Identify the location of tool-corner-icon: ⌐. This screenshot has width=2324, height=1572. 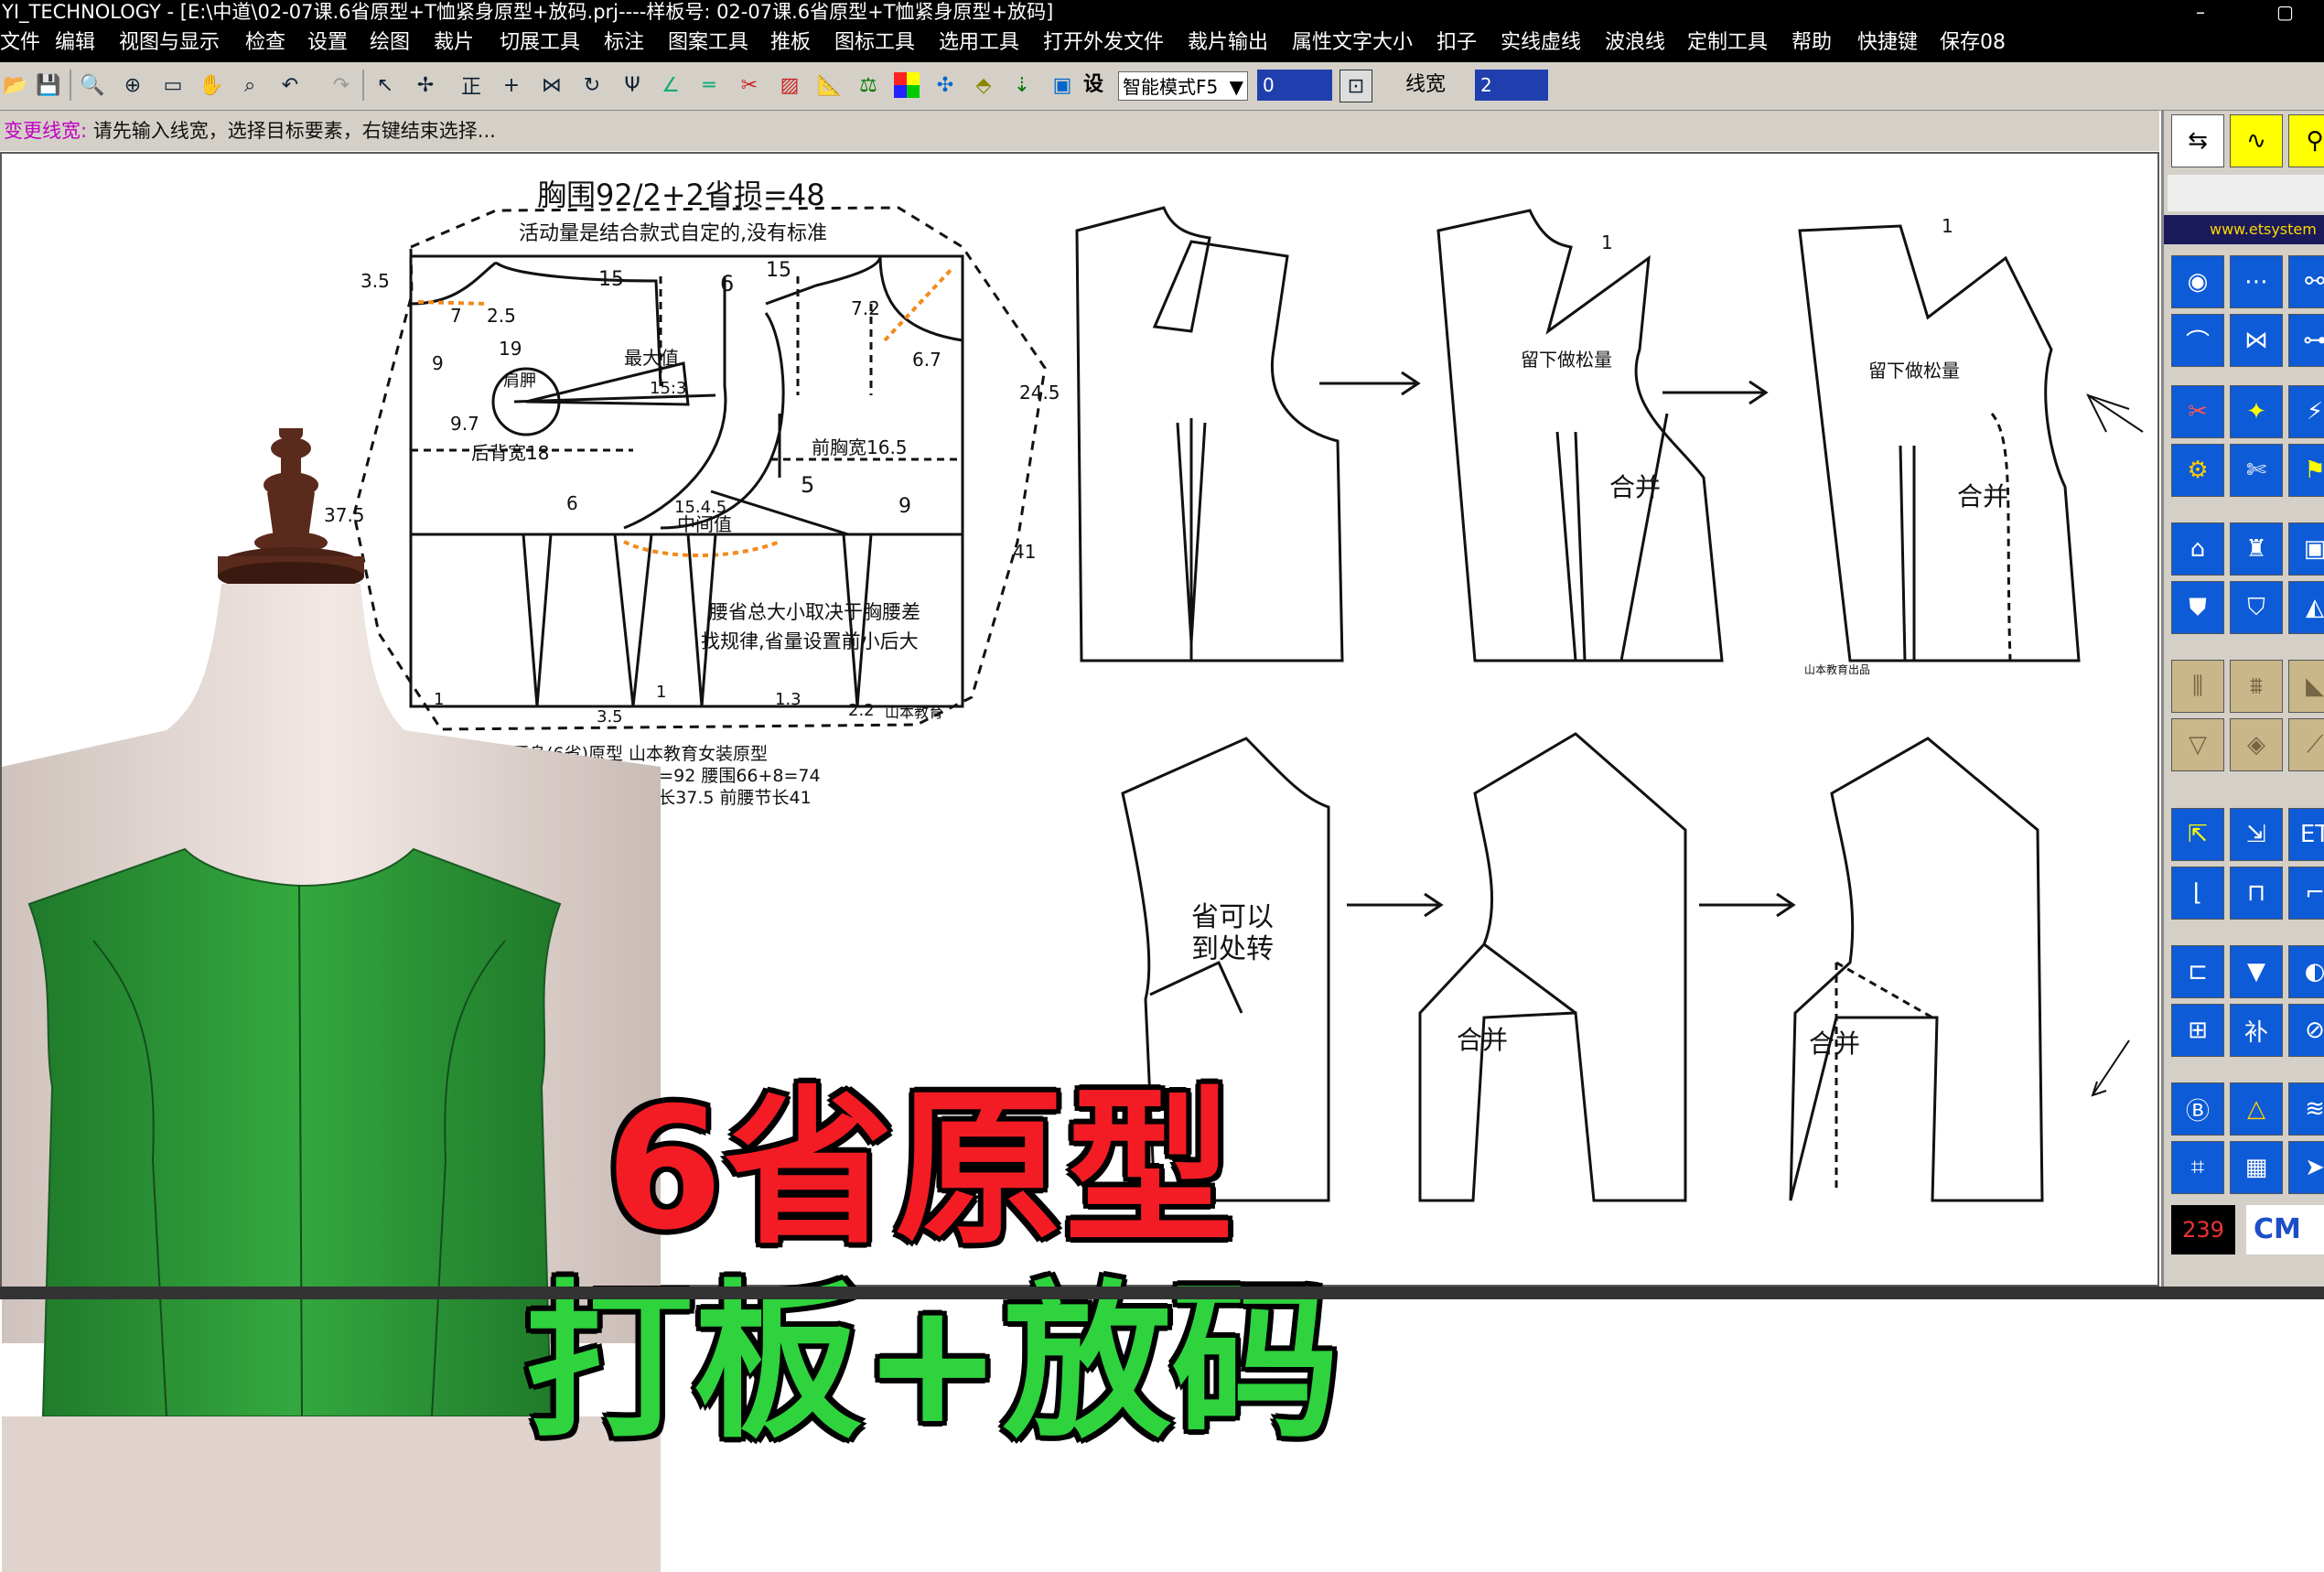
(2306, 893).